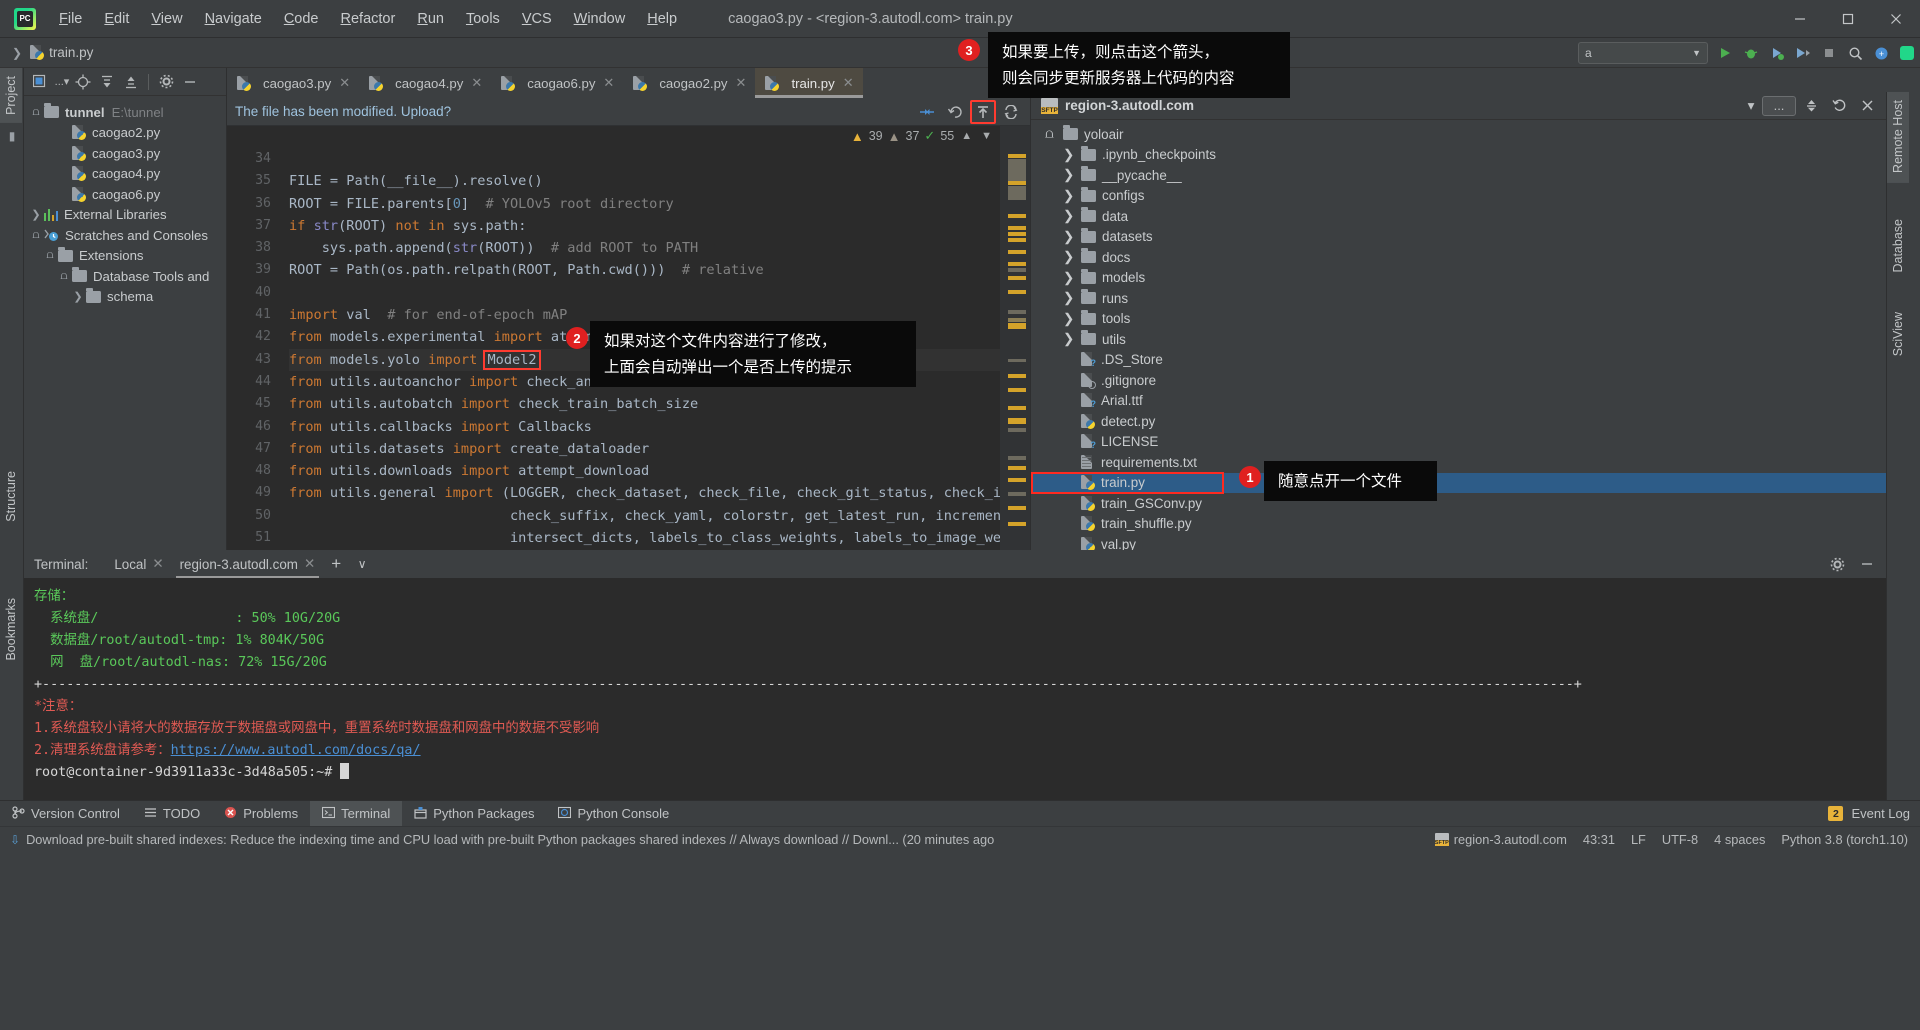  Describe the element at coordinates (1898, 137) in the screenshot. I see `sidebar-item-remote-host: Remote Host` at that location.